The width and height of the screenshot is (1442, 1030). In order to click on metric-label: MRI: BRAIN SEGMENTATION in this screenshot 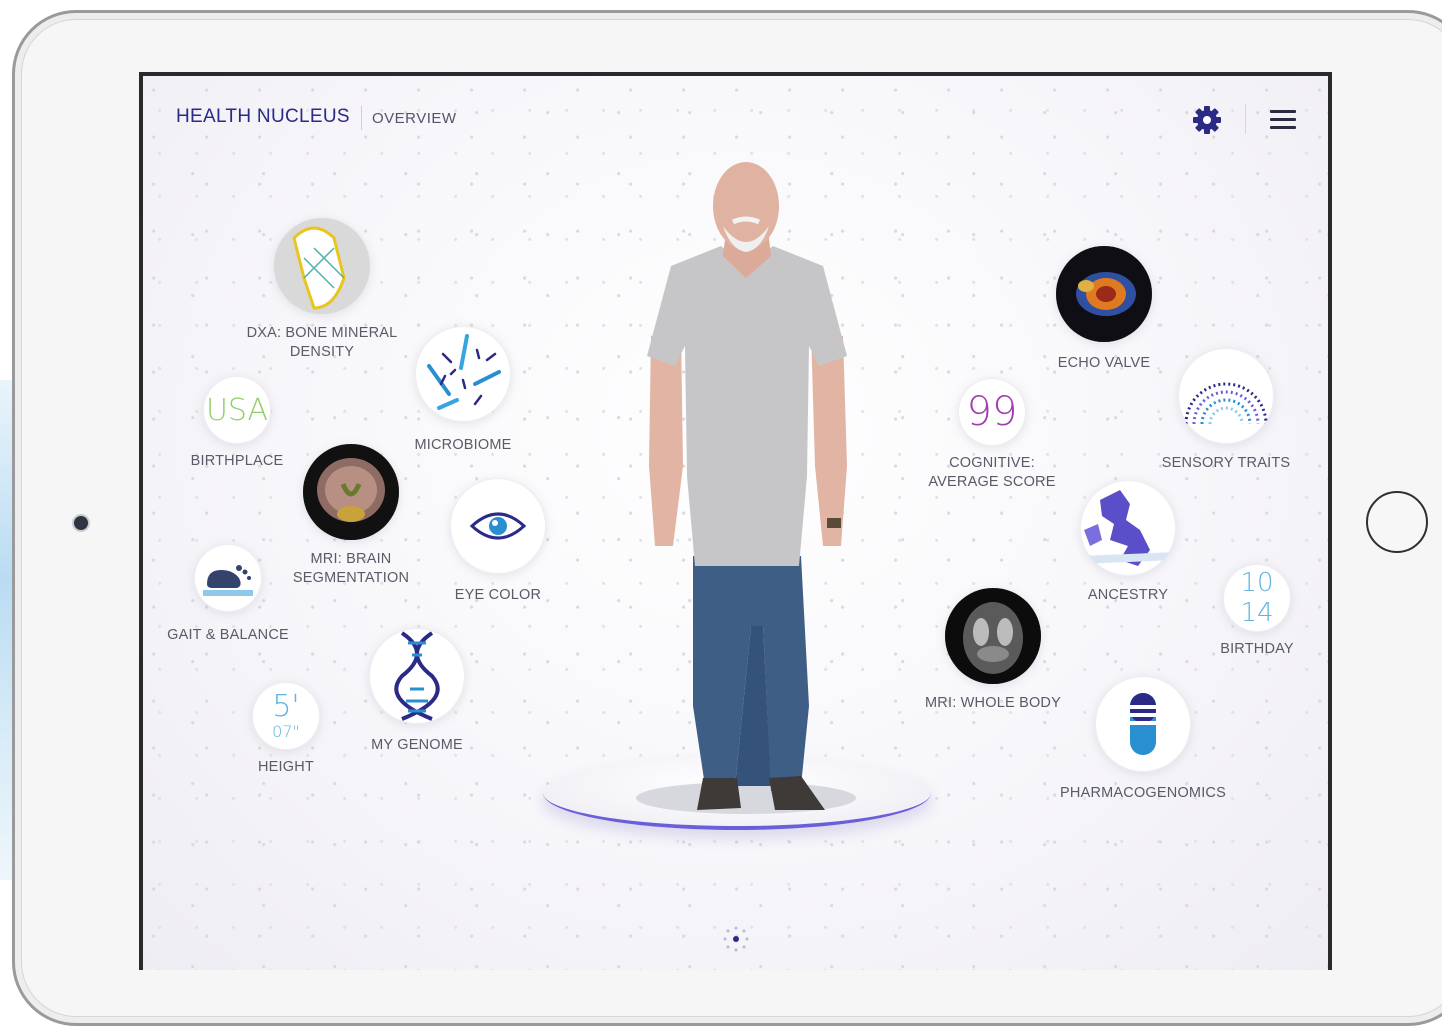, I will do `click(351, 568)`.